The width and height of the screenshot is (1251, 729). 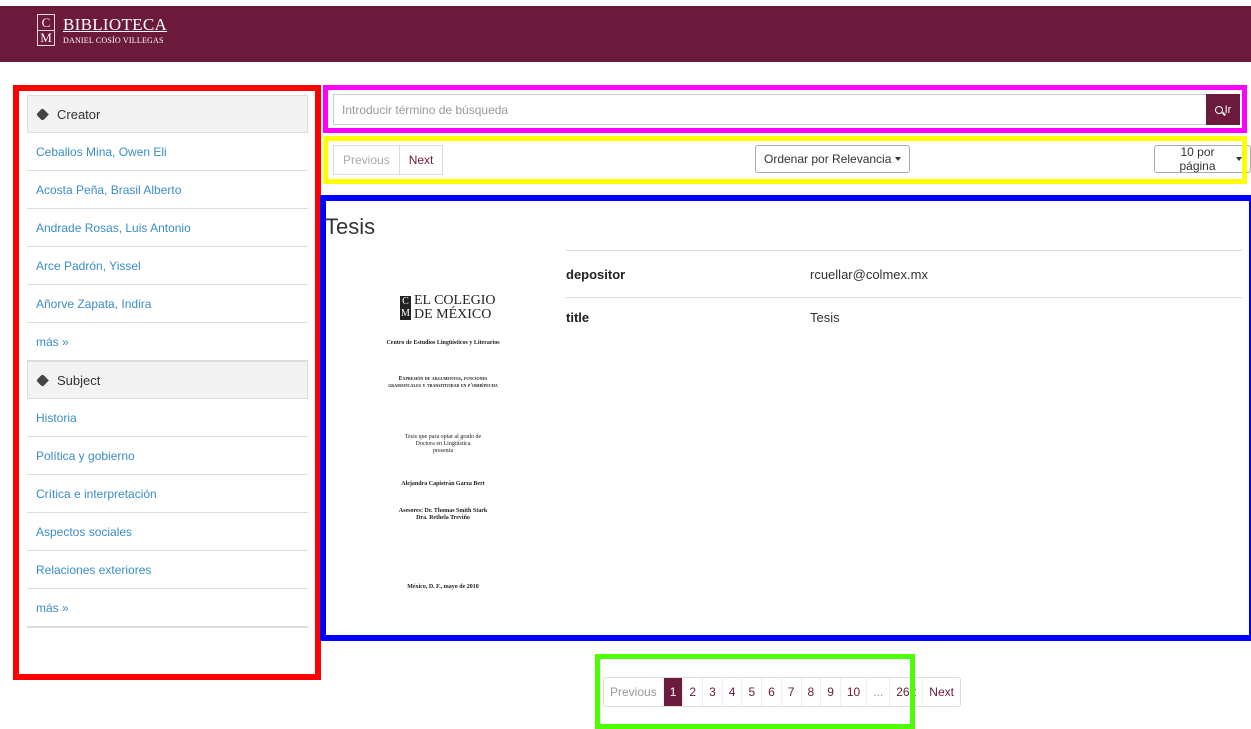 I want to click on pagination-page: 6, so click(x=771, y=692).